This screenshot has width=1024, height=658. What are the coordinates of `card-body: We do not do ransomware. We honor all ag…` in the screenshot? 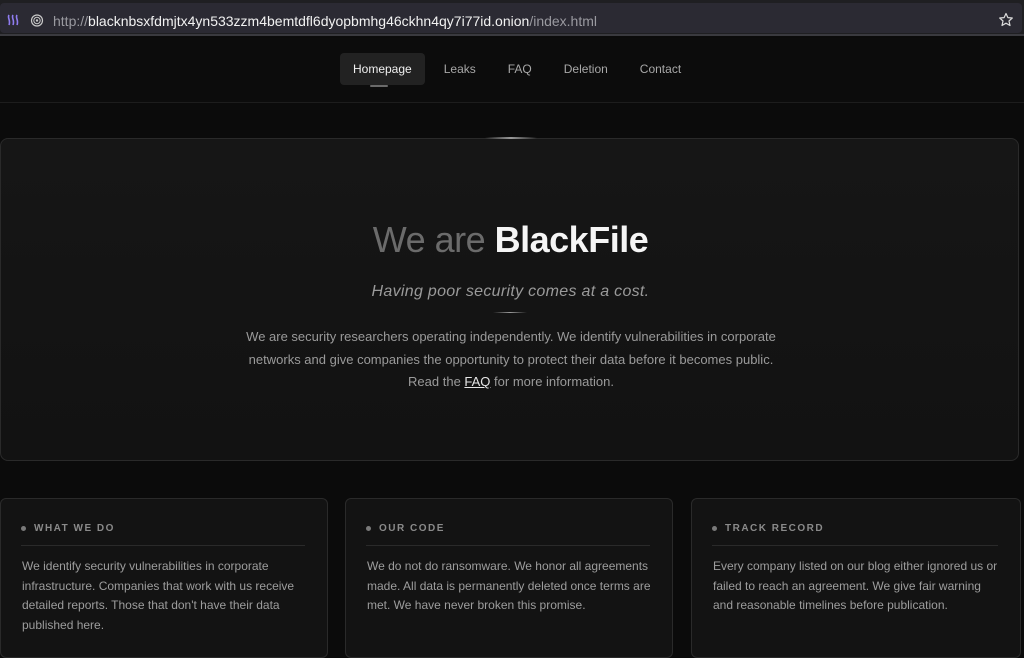 It's located at (509, 586).